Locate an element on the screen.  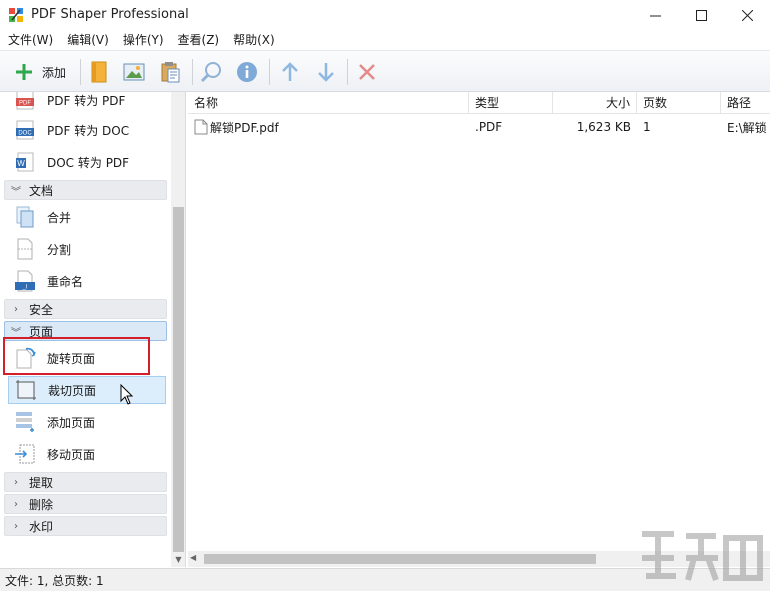
close-icon is located at coordinates (747, 15).